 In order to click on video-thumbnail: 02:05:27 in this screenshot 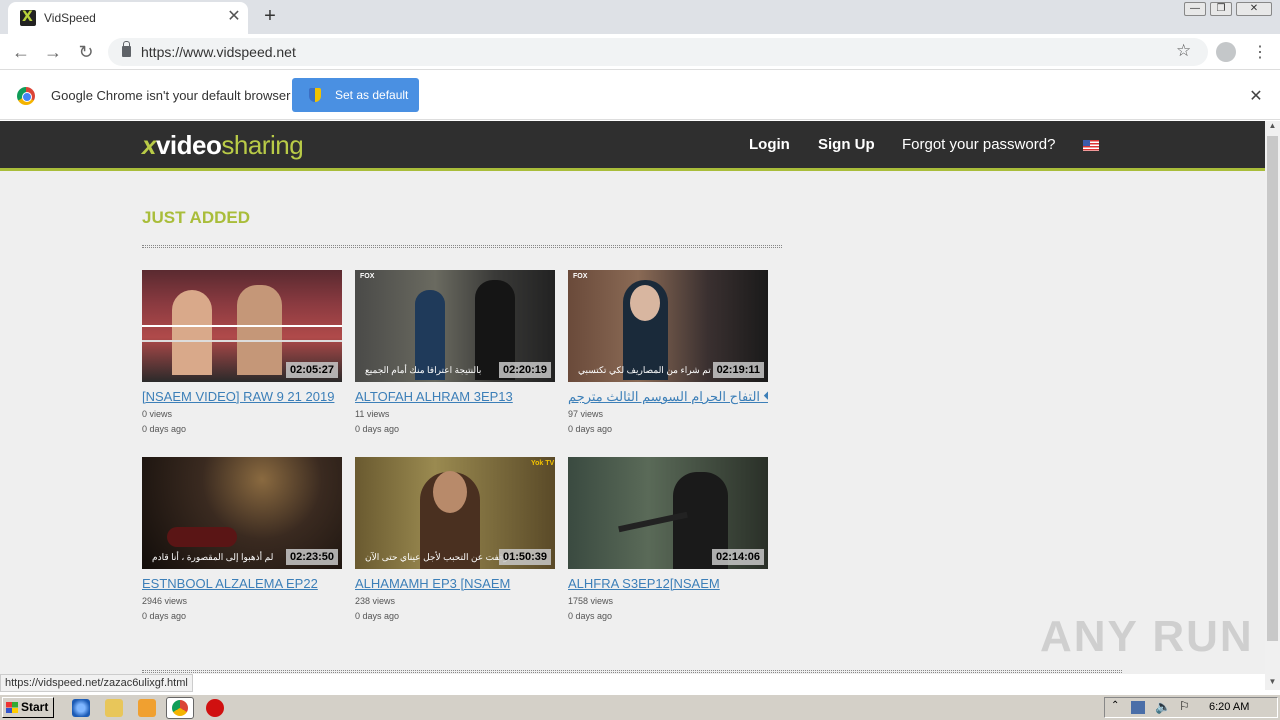, I will do `click(242, 326)`.